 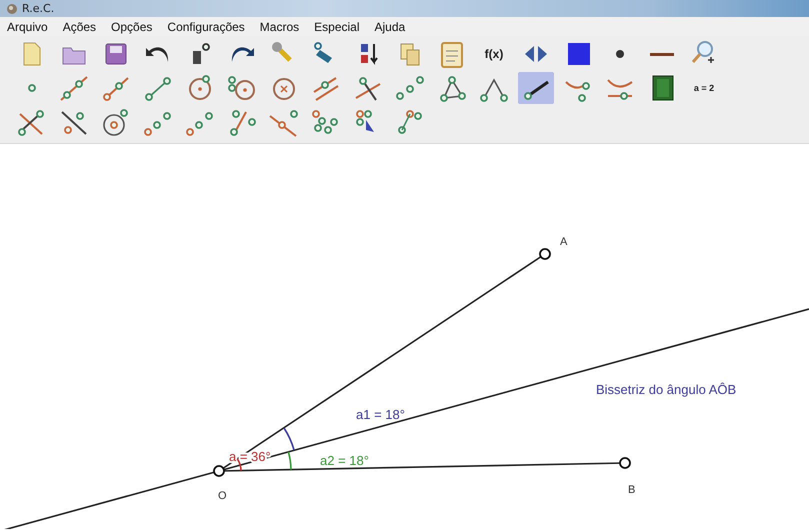 I want to click on menu-item: Arquivo, so click(x=27, y=27).